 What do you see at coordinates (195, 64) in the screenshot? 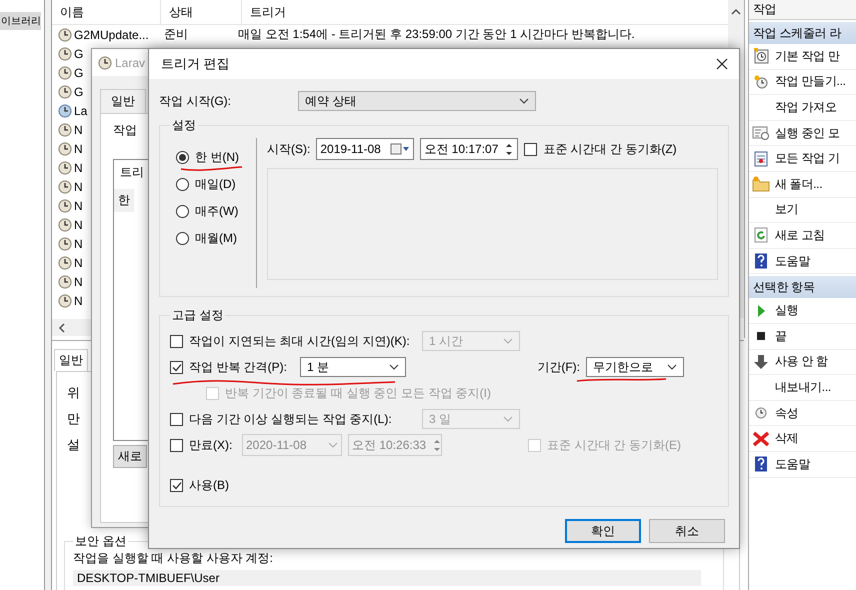
I see `dialog-title: 트리거 편집` at bounding box center [195, 64].